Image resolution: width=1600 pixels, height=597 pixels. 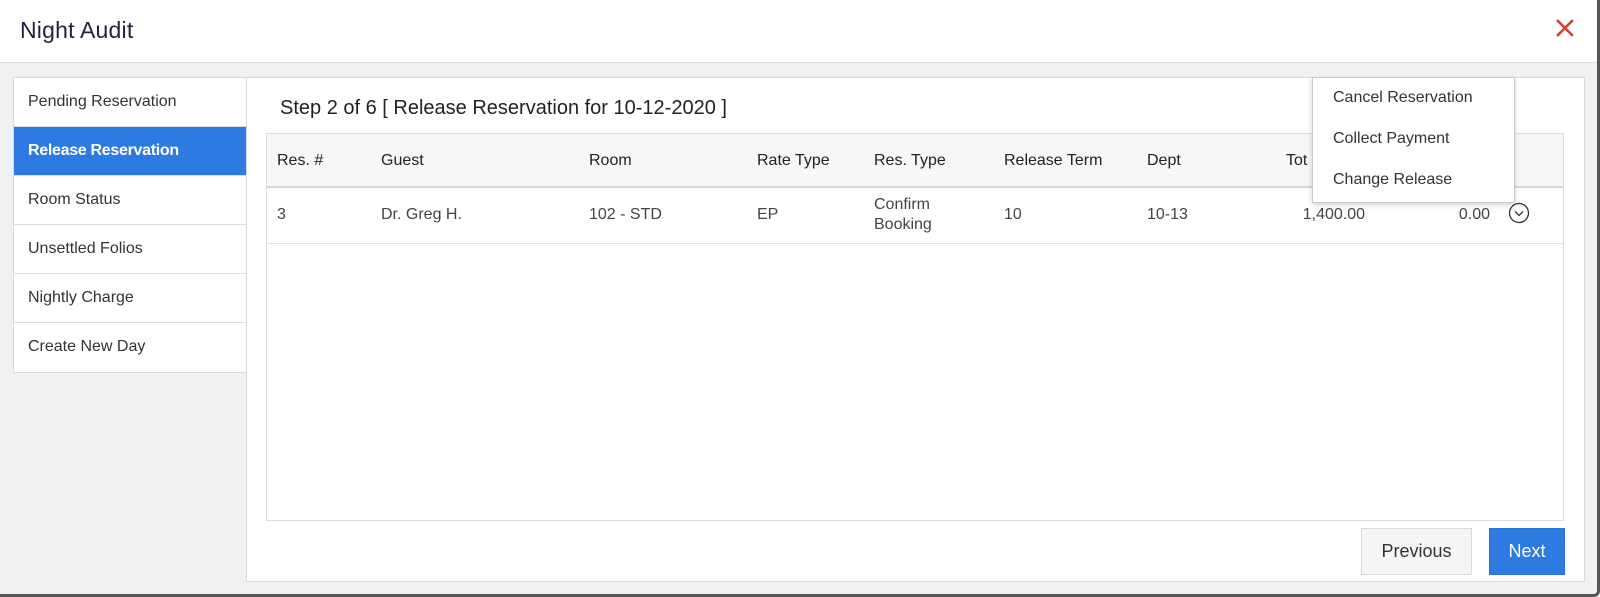 I want to click on column-header-dept: Dept, so click(x=1164, y=161).